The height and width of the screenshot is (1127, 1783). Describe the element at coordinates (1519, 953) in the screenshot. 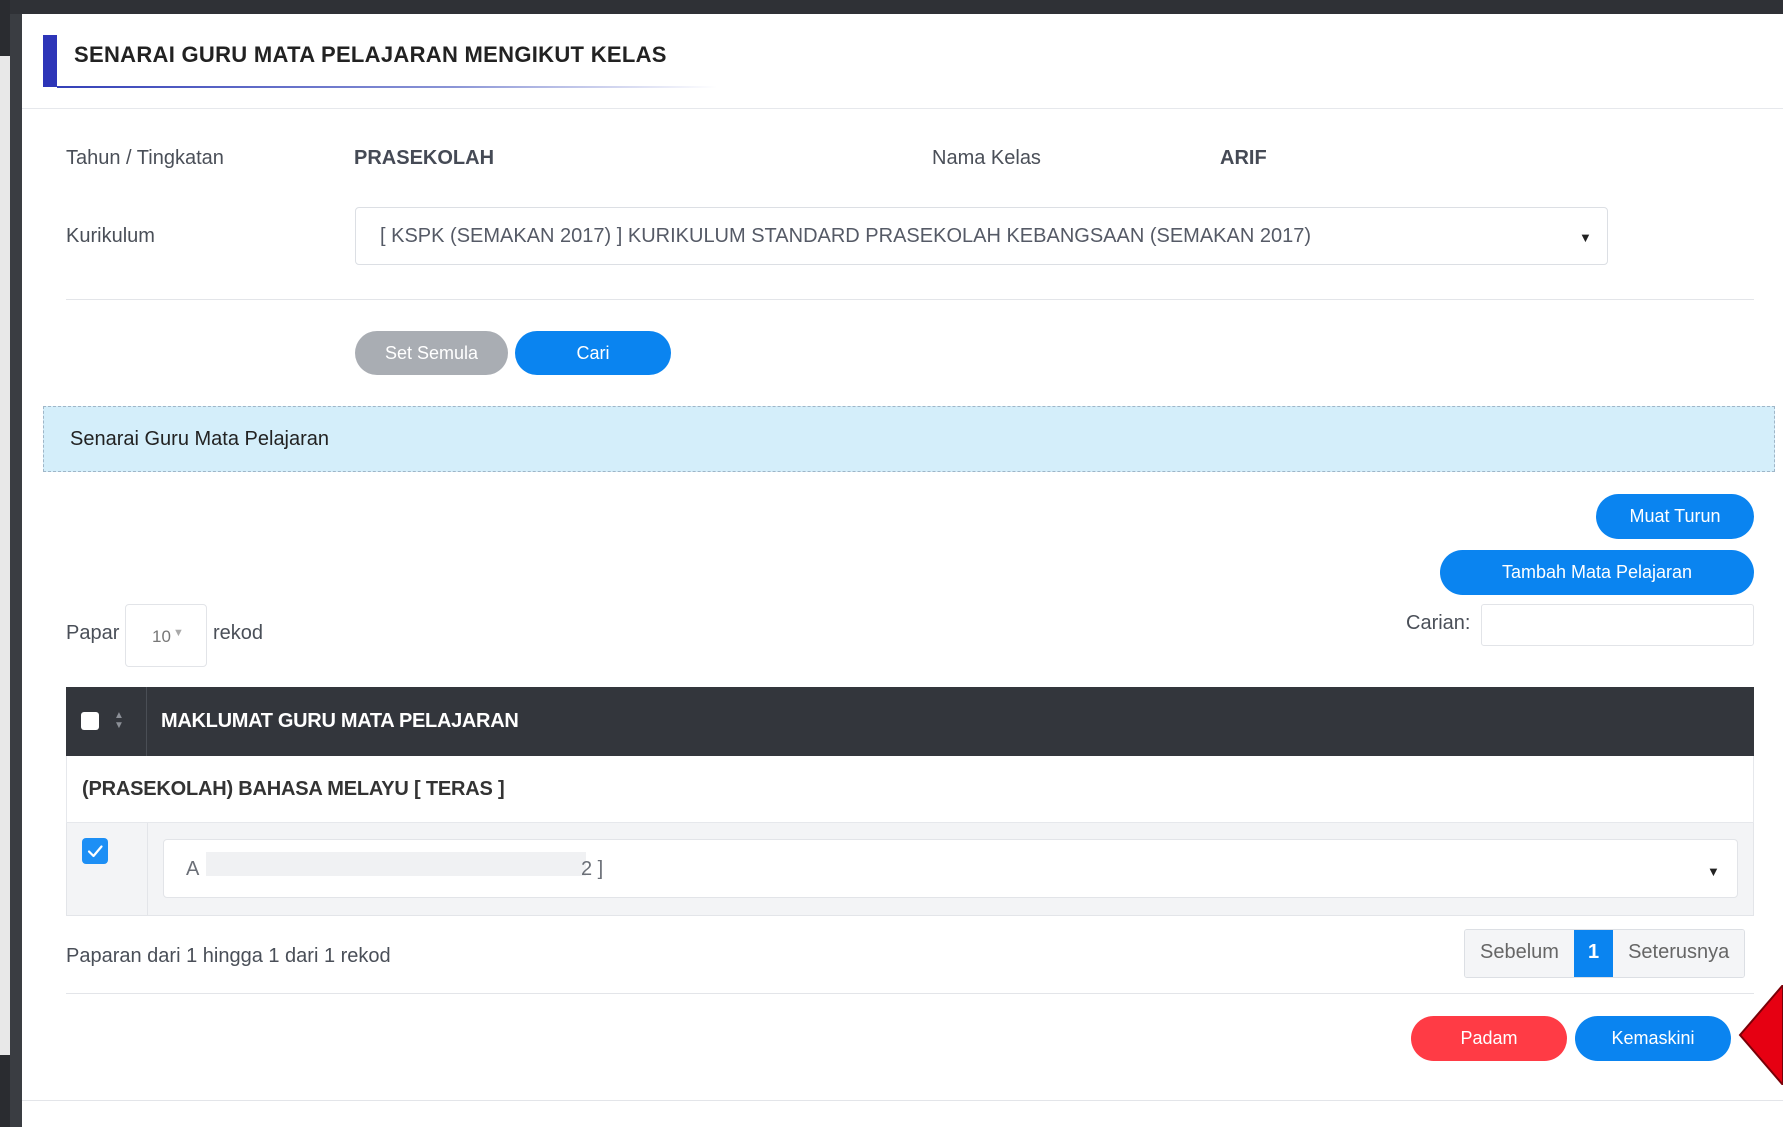

I see `previous-page-button: Sebelum` at that location.